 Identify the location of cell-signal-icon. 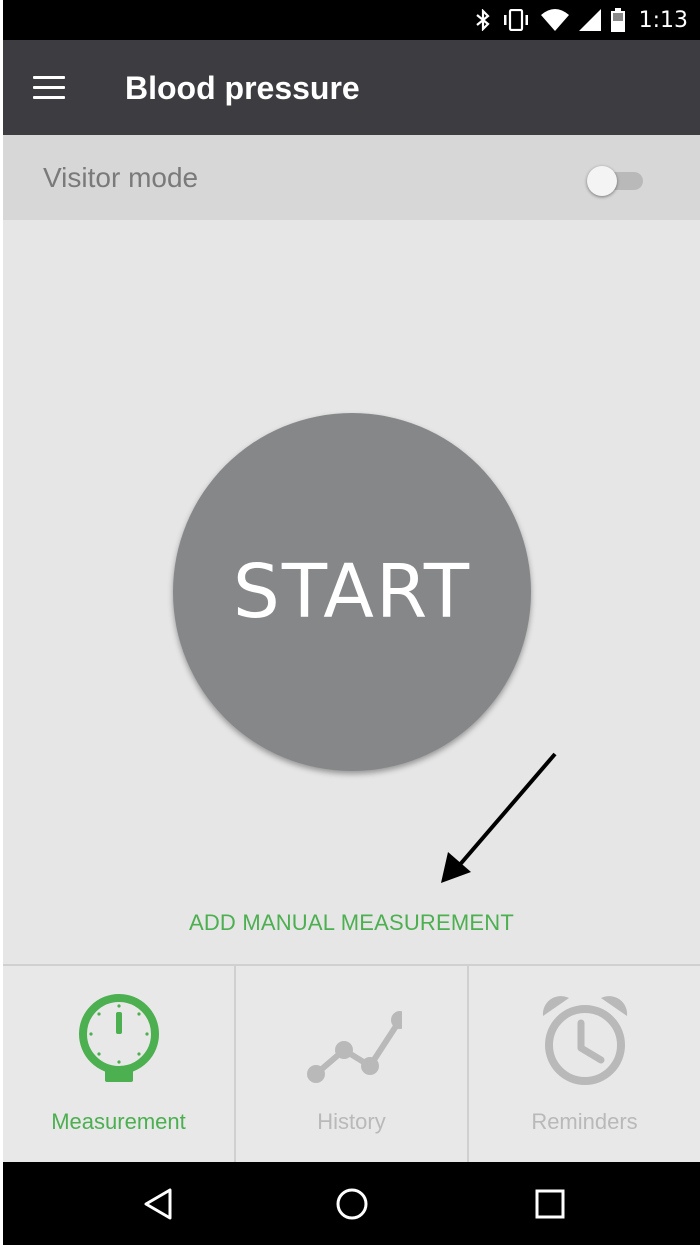
(589, 20).